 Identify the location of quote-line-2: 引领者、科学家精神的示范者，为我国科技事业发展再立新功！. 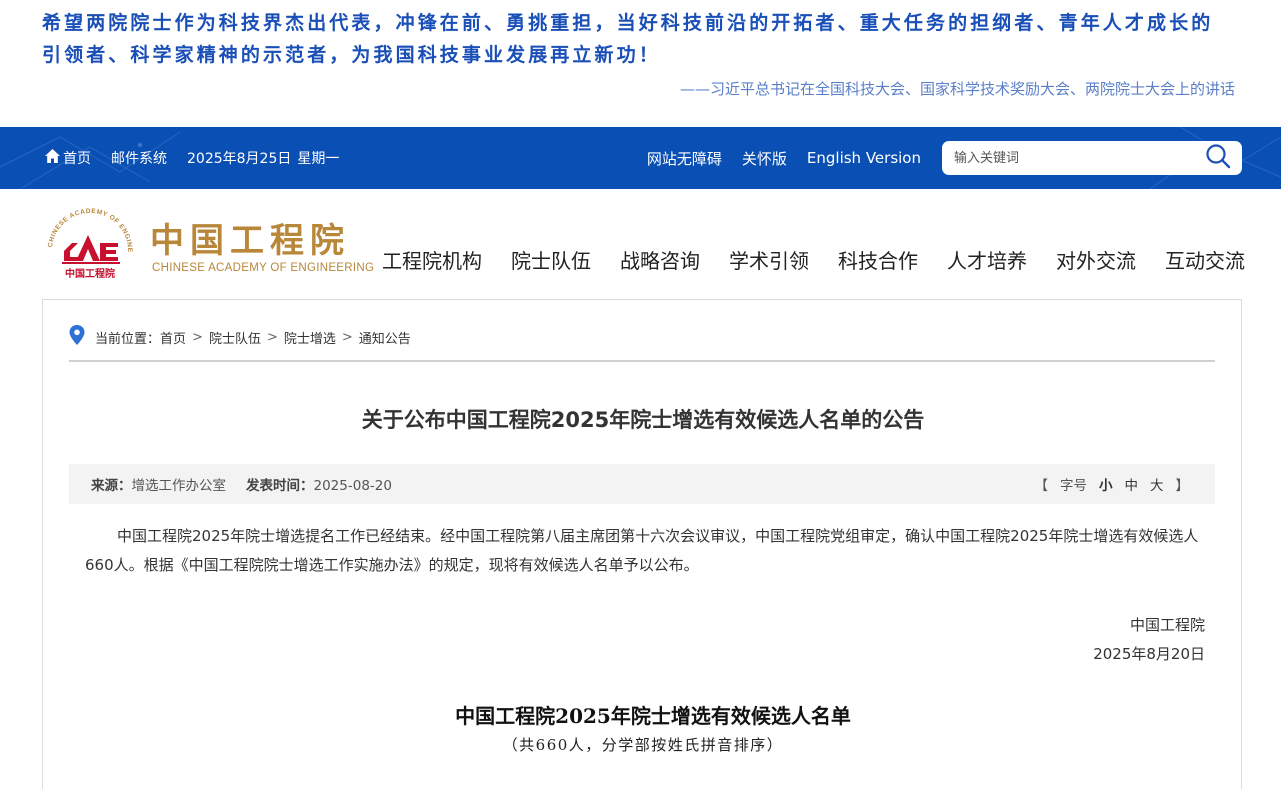
(351, 55).